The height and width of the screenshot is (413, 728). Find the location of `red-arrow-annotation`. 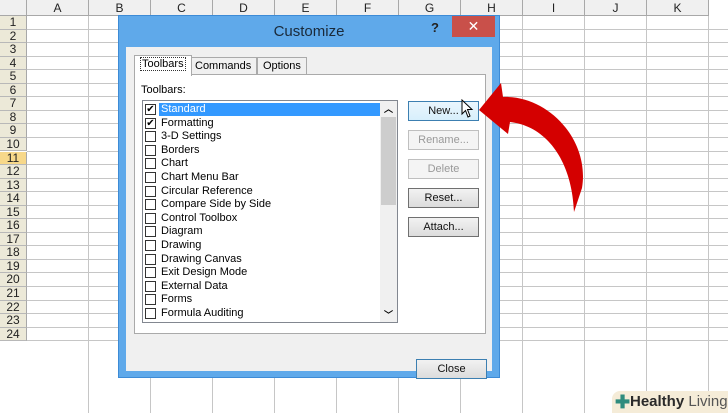

red-arrow-annotation is located at coordinates (531, 147).